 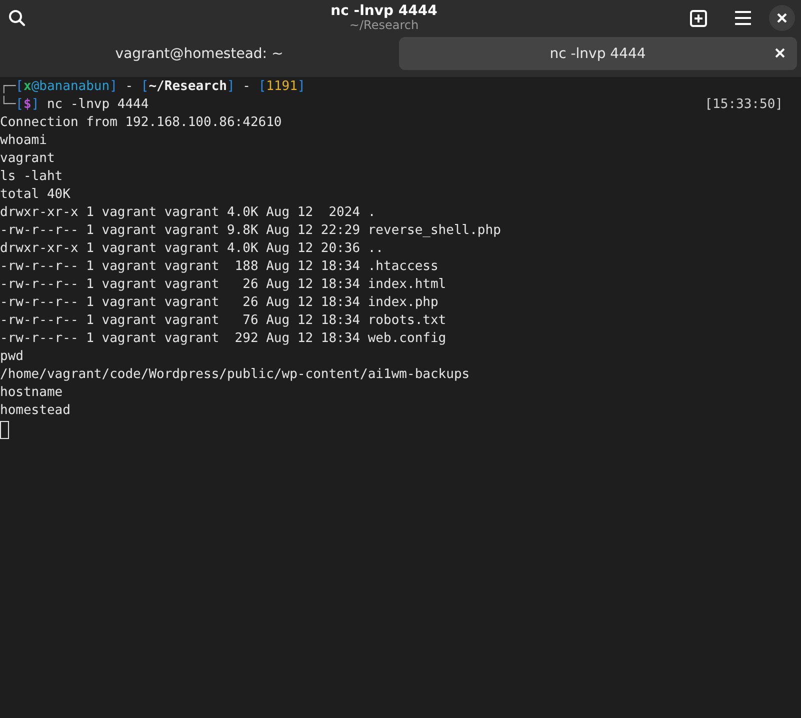 I want to click on close-button, so click(x=782, y=18).